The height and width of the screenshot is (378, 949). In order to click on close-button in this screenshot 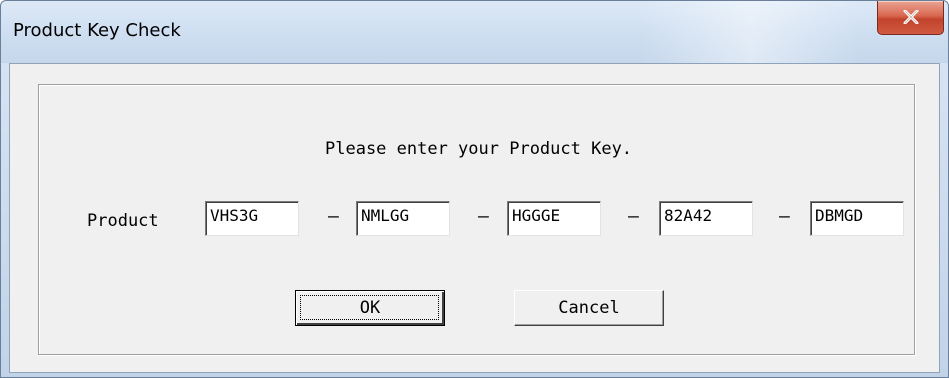, I will do `click(910, 18)`.